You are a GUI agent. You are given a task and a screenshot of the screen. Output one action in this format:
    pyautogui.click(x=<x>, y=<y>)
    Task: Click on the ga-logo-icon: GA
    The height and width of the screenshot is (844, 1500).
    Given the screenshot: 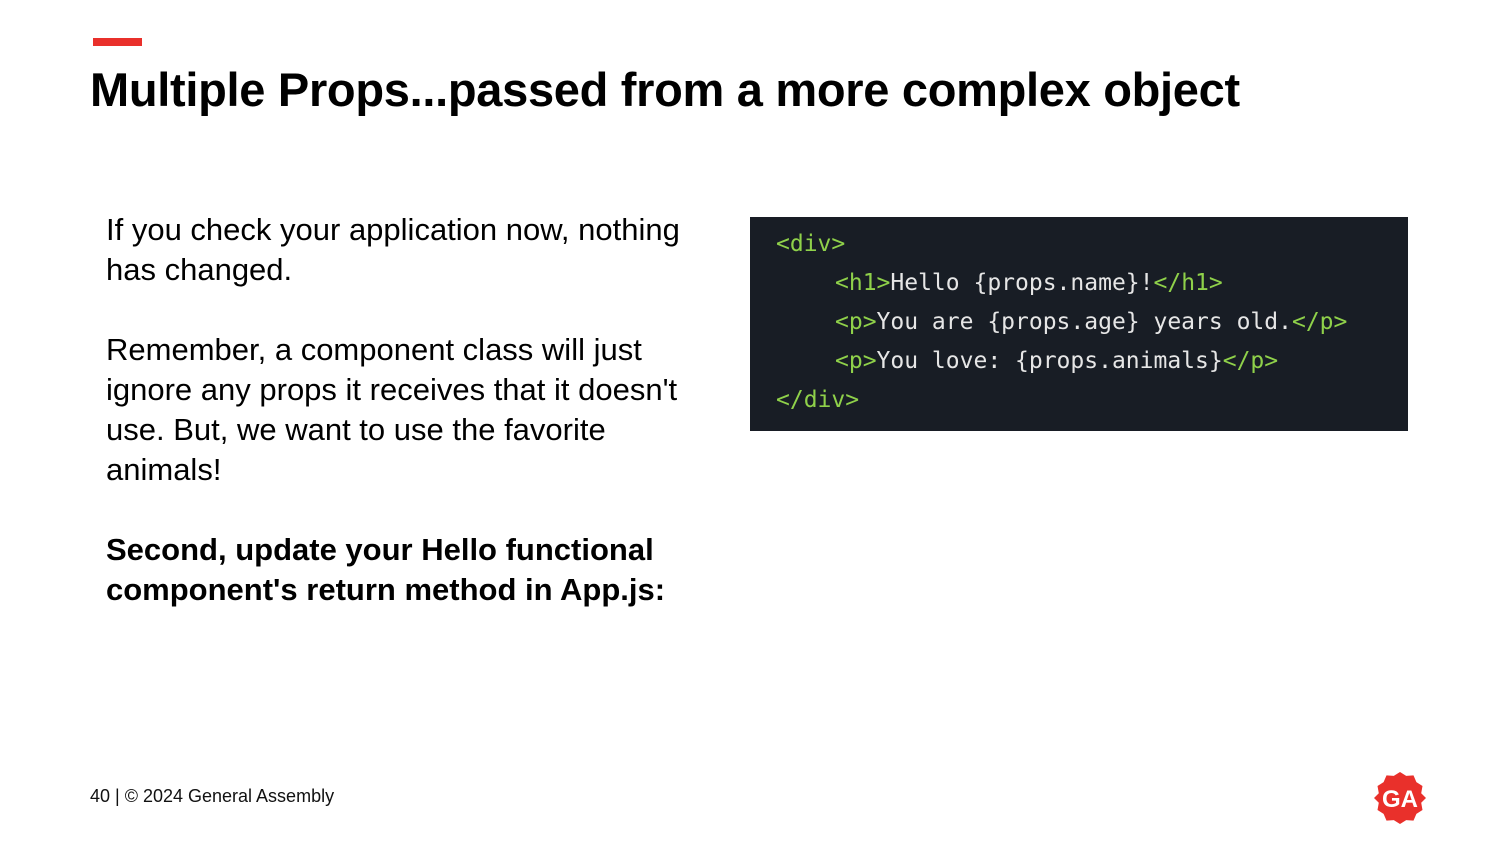 What is the action you would take?
    pyautogui.click(x=1400, y=798)
    